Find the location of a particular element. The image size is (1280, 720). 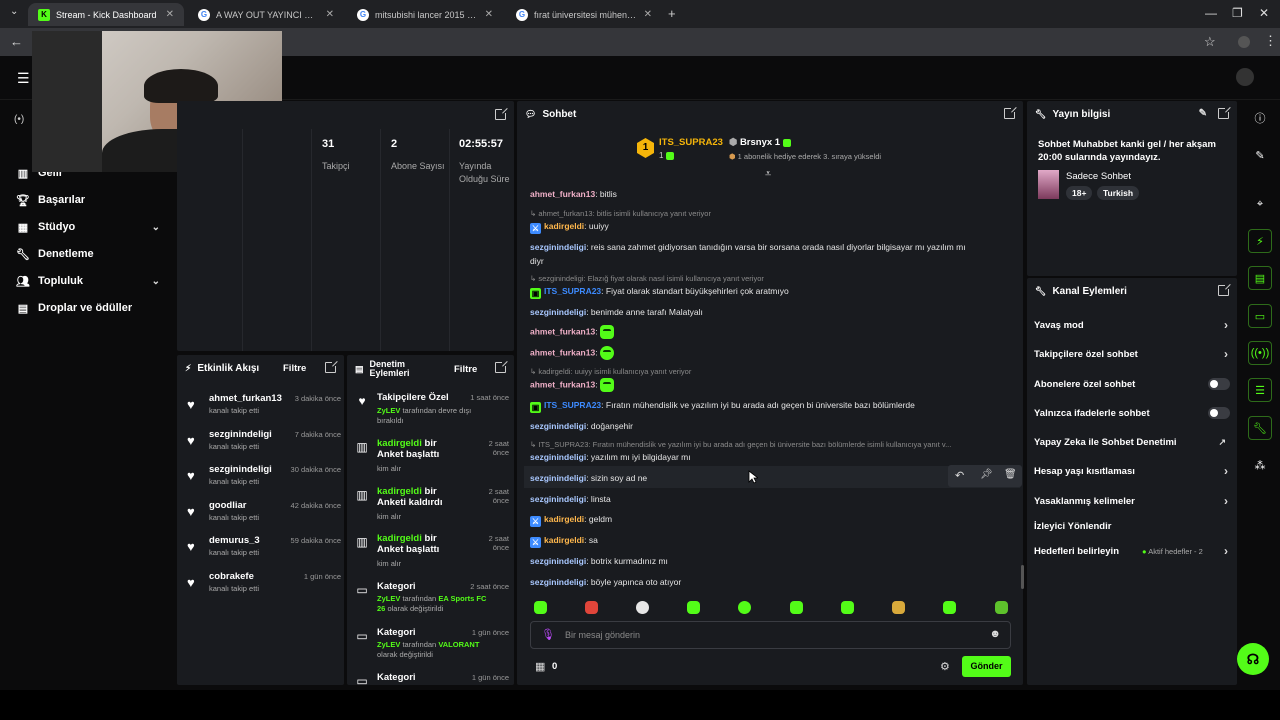

sidebar-item-studyo: ▦ Stüdyo ⌄ is located at coordinates (90, 227).